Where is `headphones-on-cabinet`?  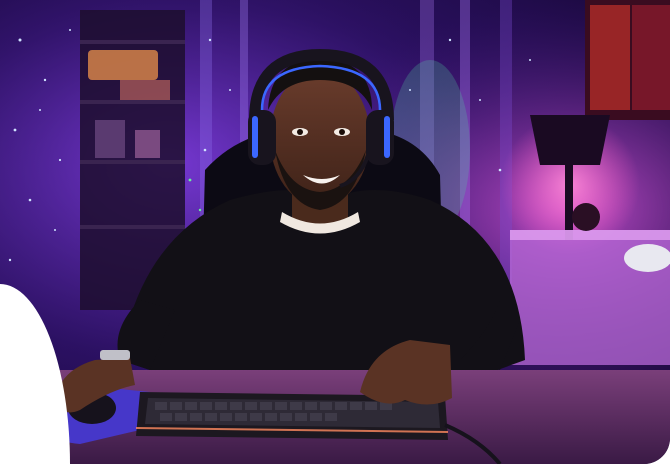 headphones-on-cabinet is located at coordinates (647, 258).